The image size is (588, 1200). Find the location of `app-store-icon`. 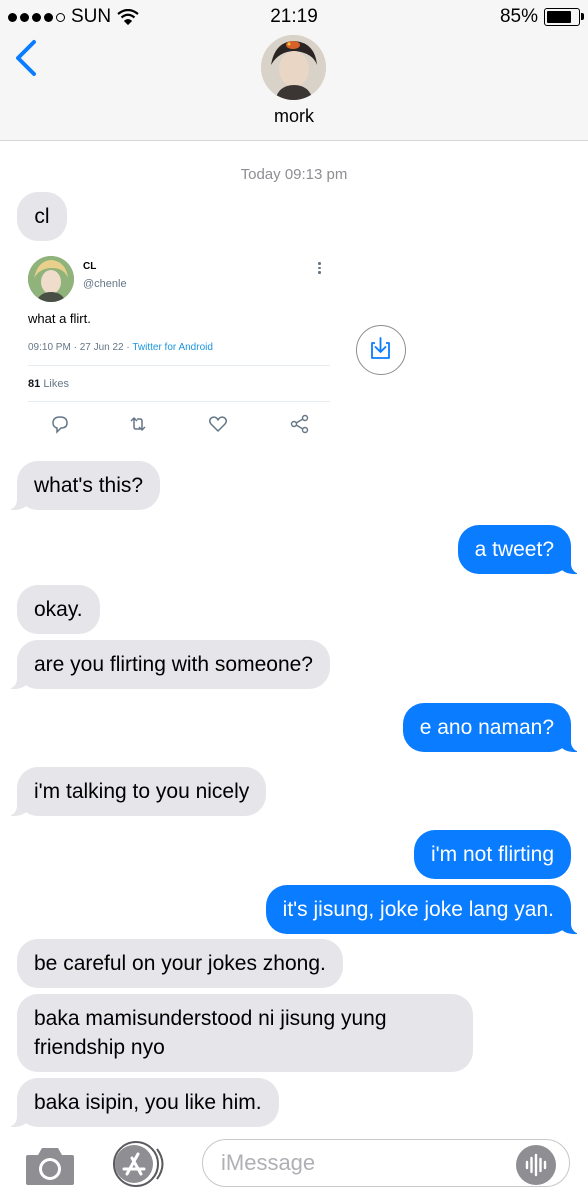

app-store-icon is located at coordinates (139, 1164).